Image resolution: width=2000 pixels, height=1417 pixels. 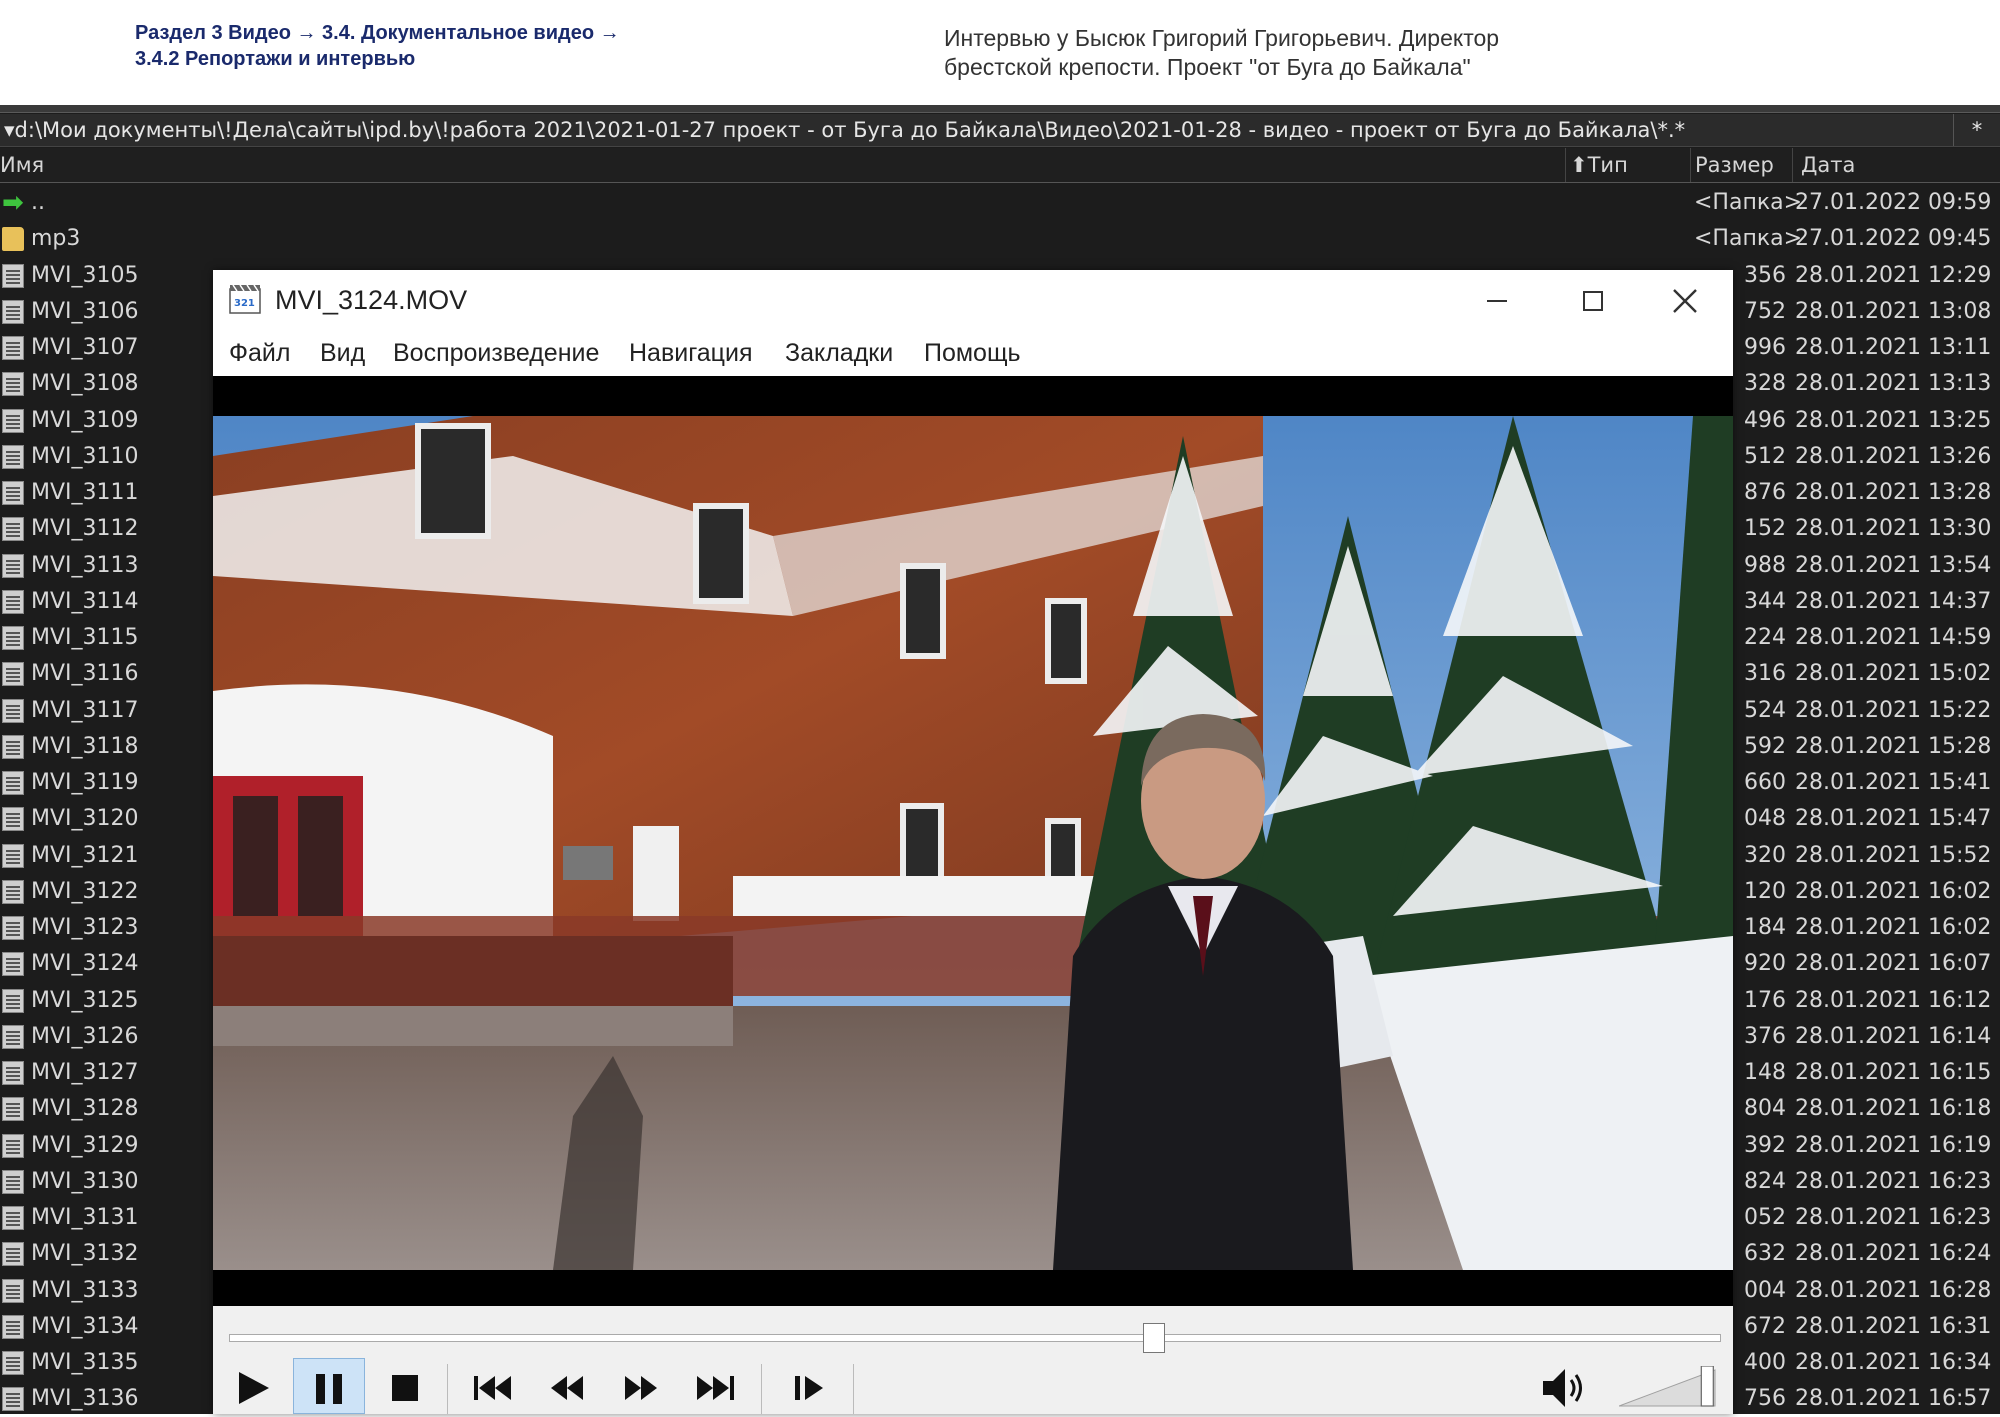 I want to click on file-name: MVI_3118, so click(x=85, y=746).